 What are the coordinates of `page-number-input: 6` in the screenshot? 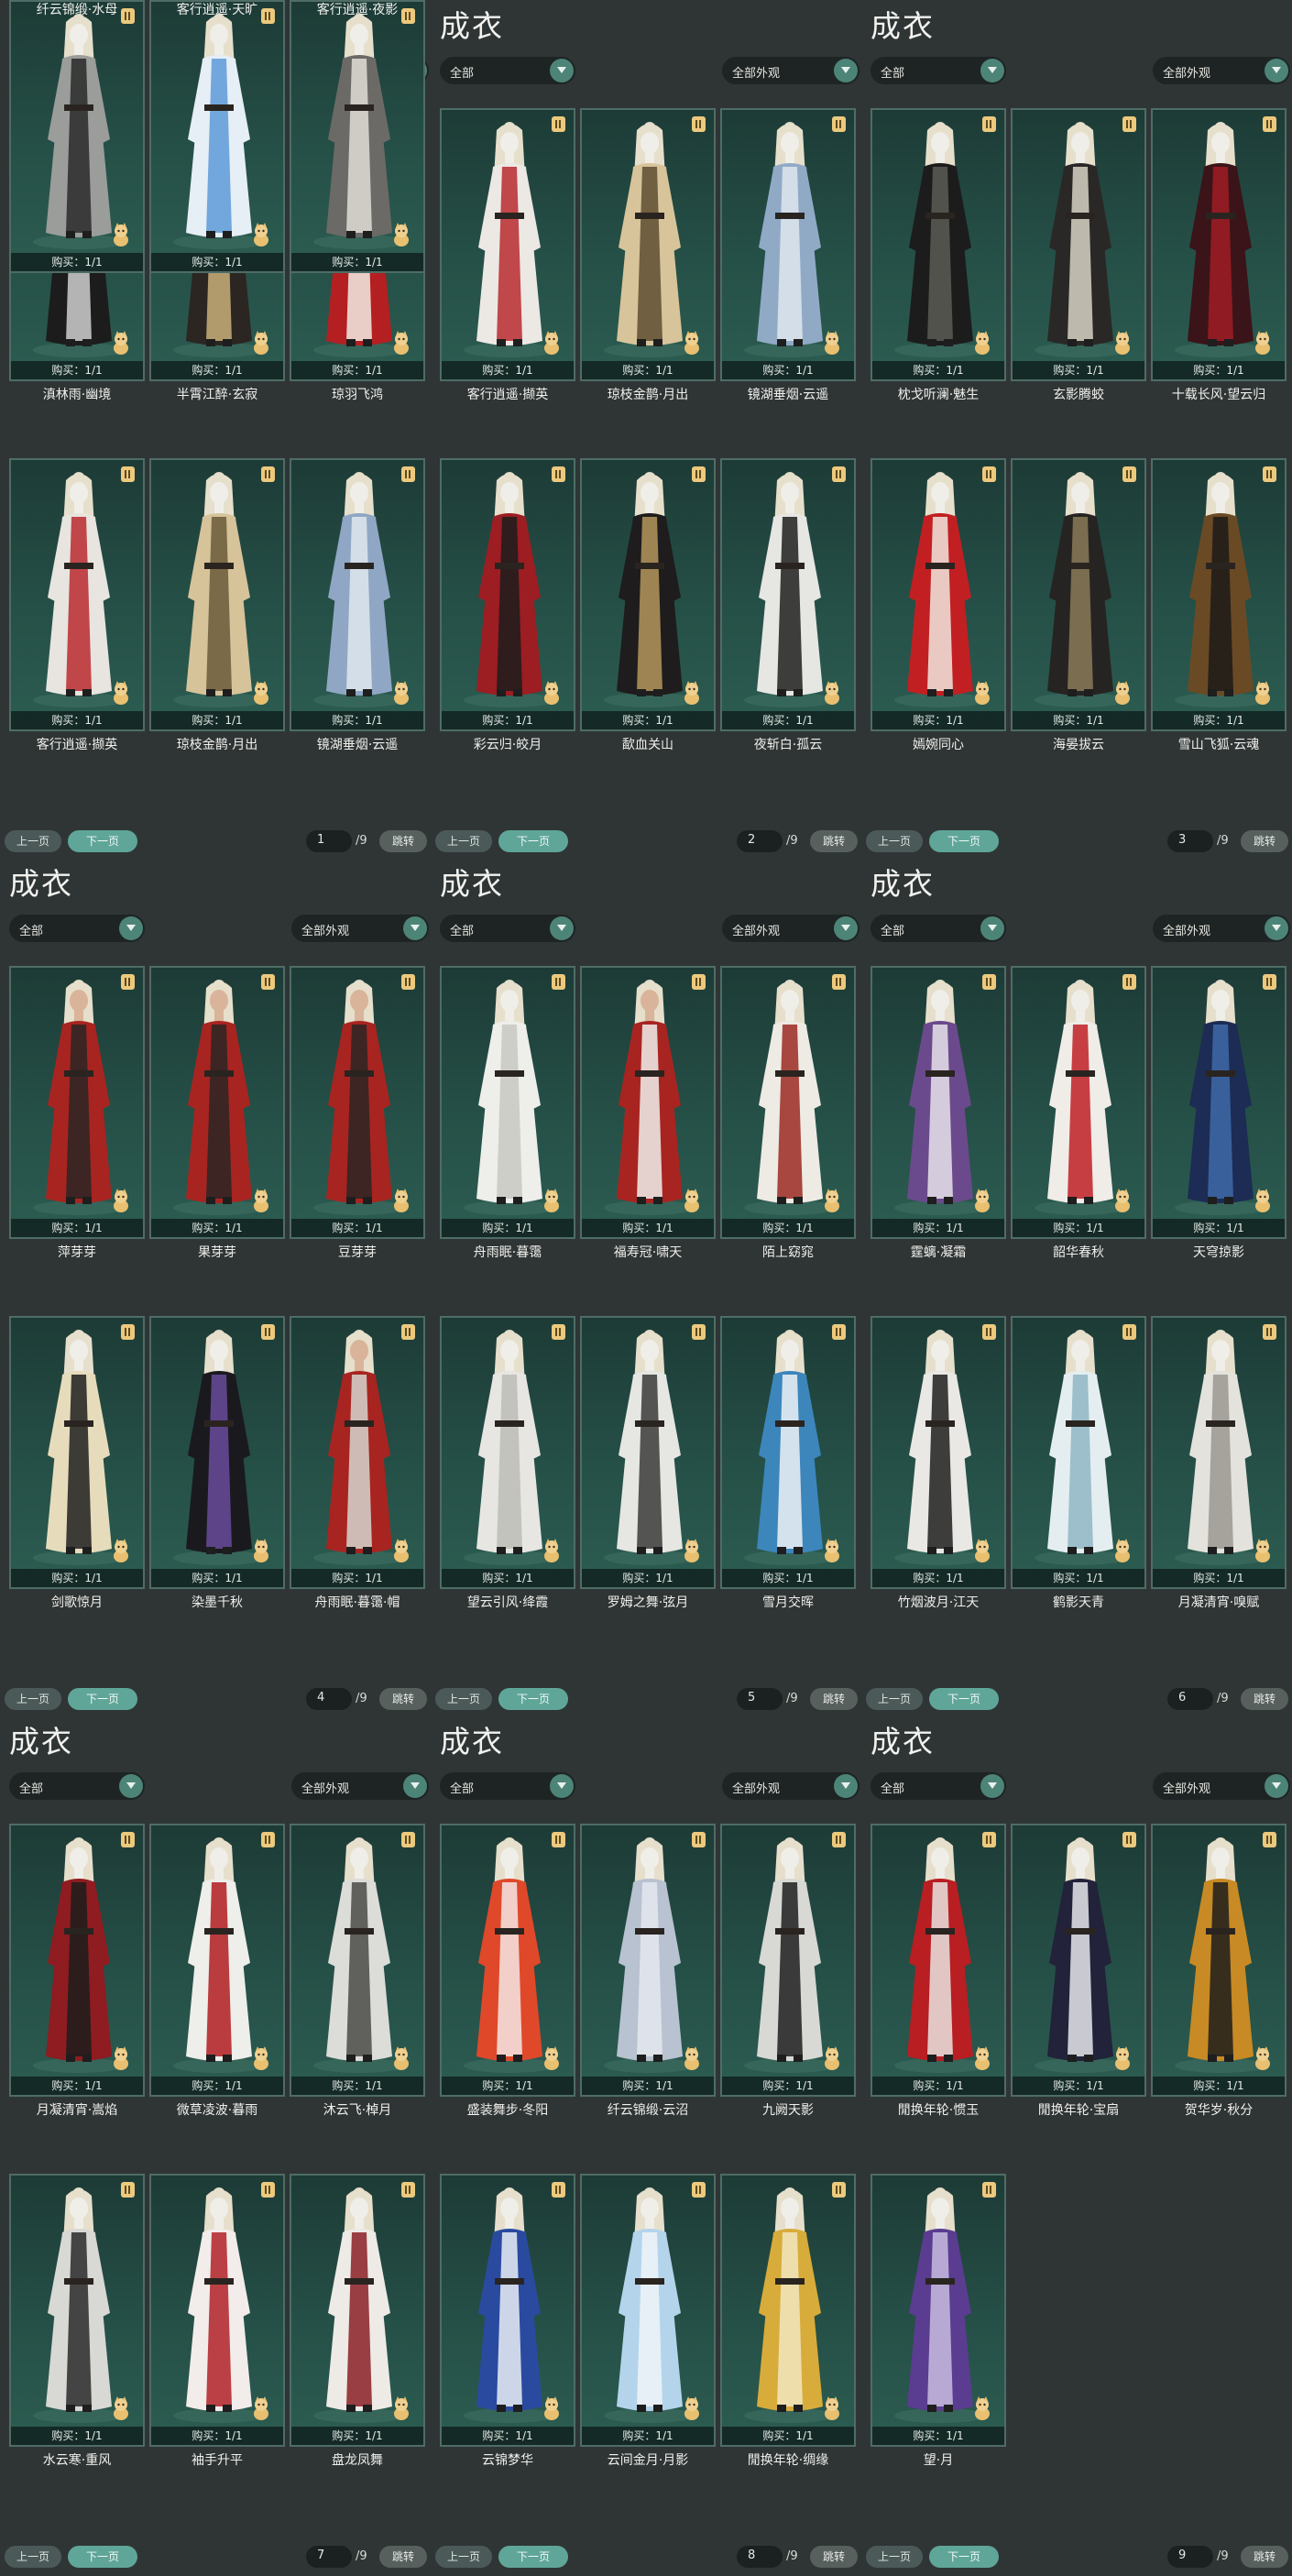 It's located at (1190, 1699).